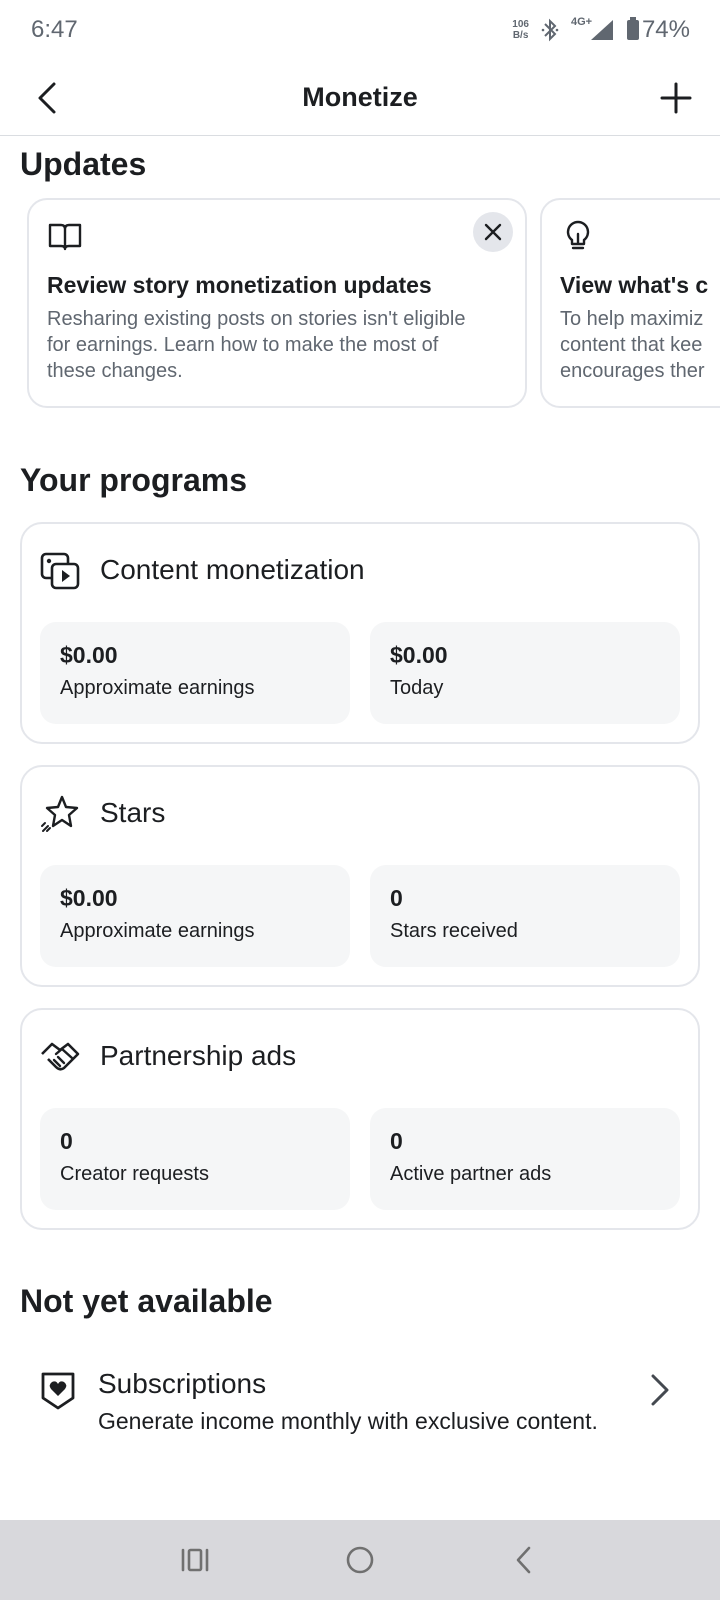 This screenshot has height=1600, width=720. Describe the element at coordinates (146, 1301) in the screenshot. I see `not-available-heading: Not yet available` at that location.